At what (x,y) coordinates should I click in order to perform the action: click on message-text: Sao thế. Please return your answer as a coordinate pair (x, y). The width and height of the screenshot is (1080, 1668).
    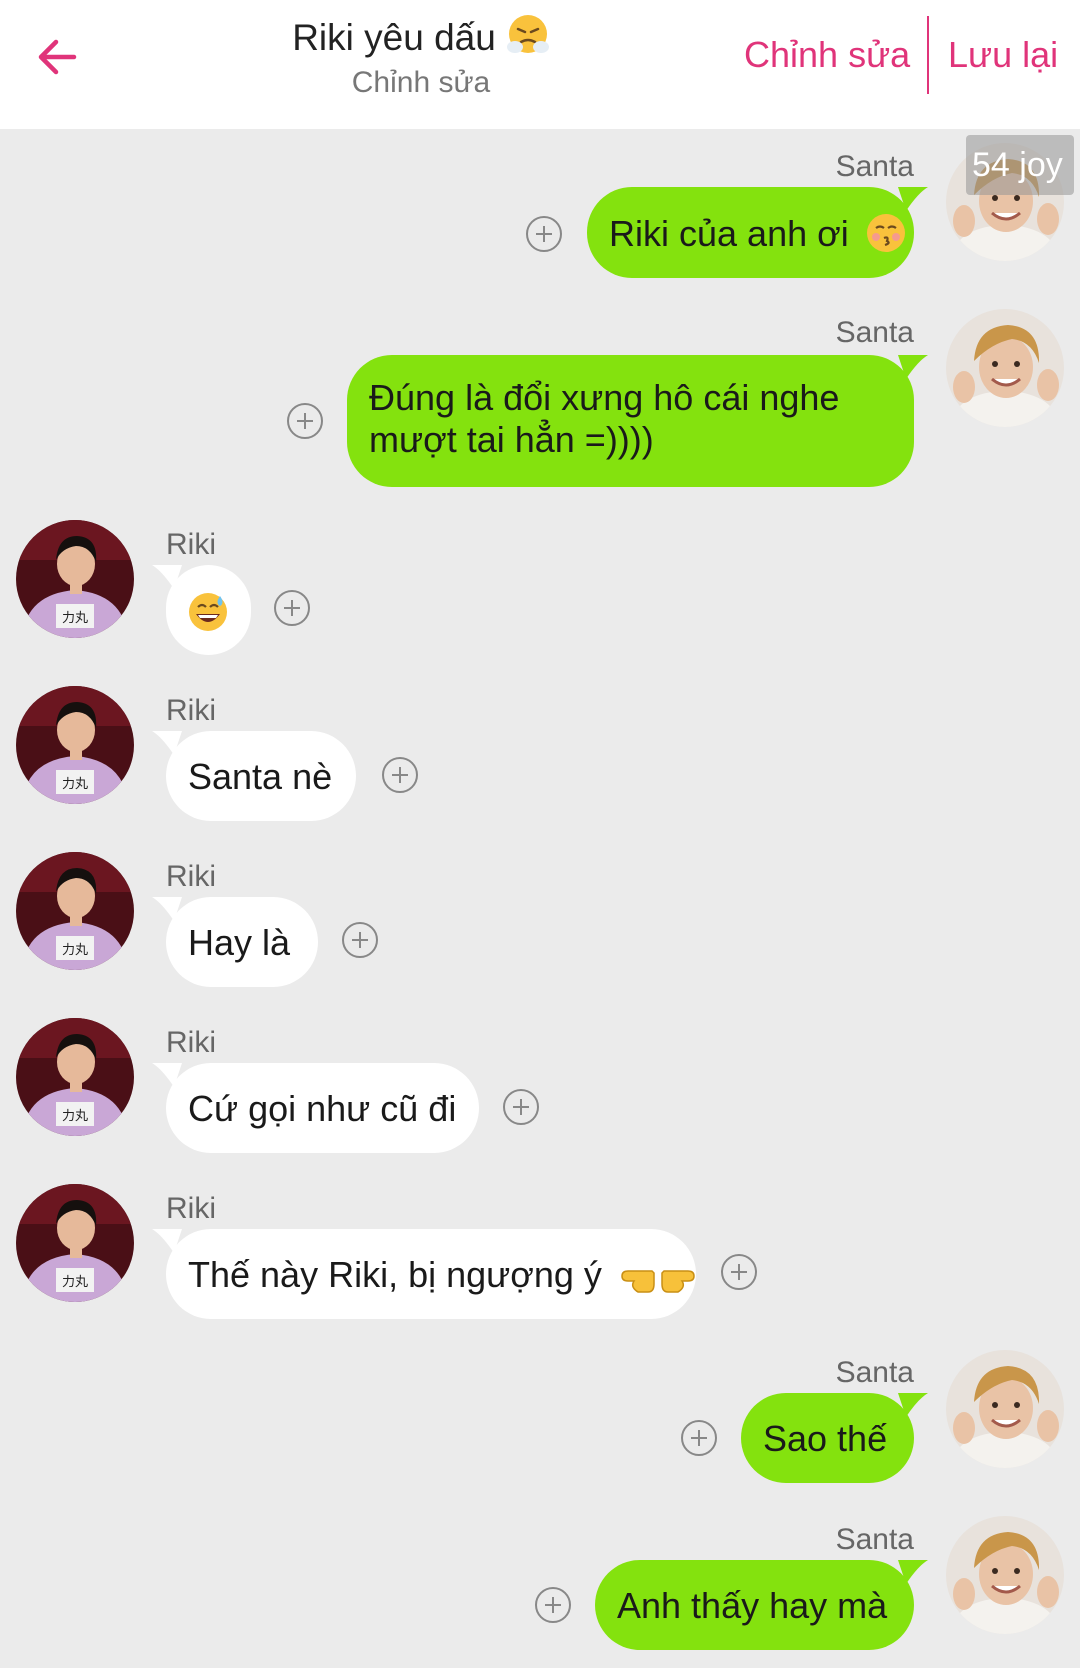
    Looking at the image, I should click on (825, 1438).